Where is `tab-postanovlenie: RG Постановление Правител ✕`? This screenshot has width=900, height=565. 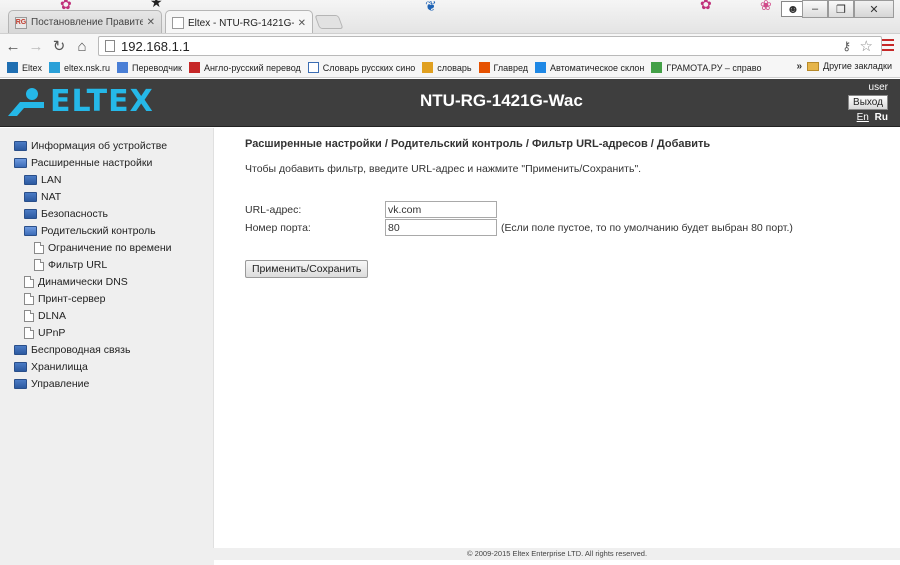 tab-postanovlenie: RG Постановление Правител ✕ is located at coordinates (85, 21).